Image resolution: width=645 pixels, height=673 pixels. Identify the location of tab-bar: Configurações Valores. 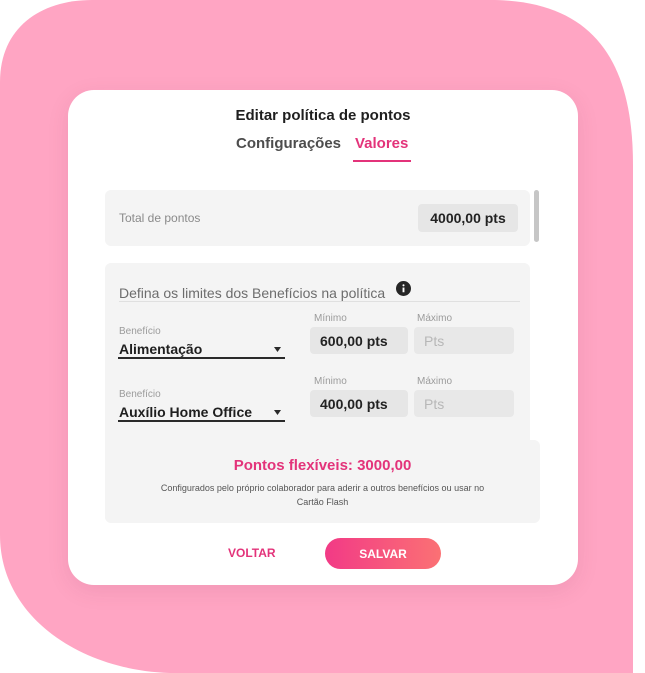
(323, 149).